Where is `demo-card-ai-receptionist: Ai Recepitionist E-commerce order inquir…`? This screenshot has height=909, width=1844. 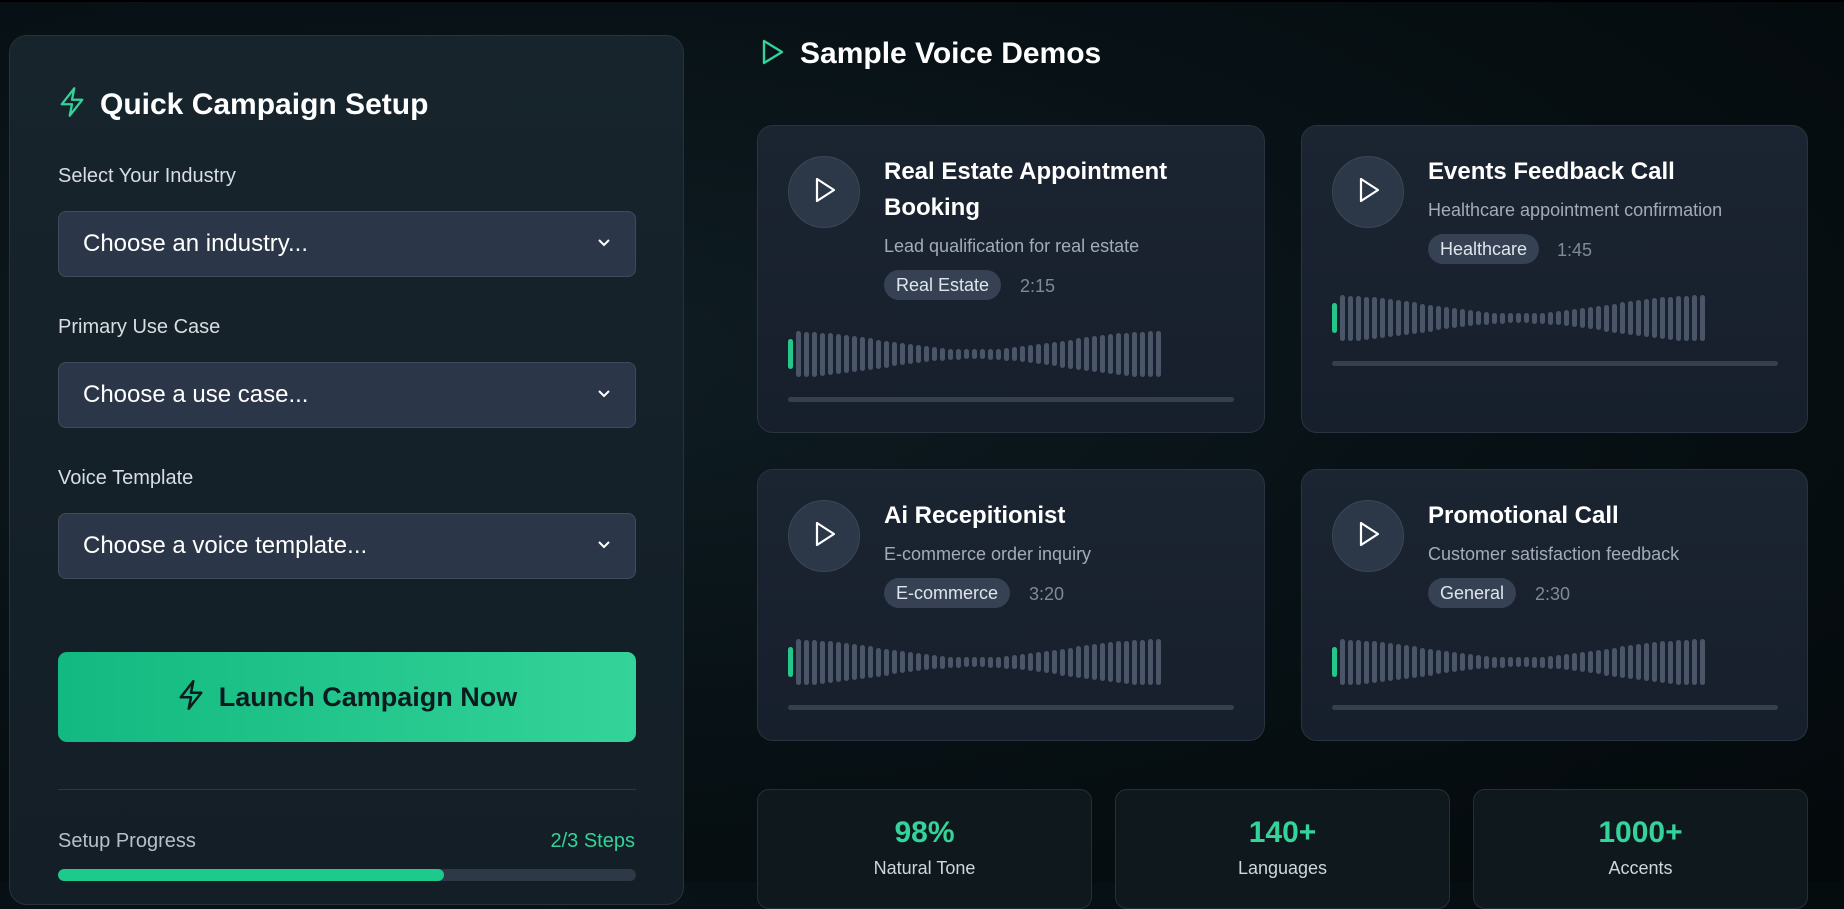
demo-card-ai-receptionist: Ai Recepitionist E-commerce order inquir… is located at coordinates (1011, 605).